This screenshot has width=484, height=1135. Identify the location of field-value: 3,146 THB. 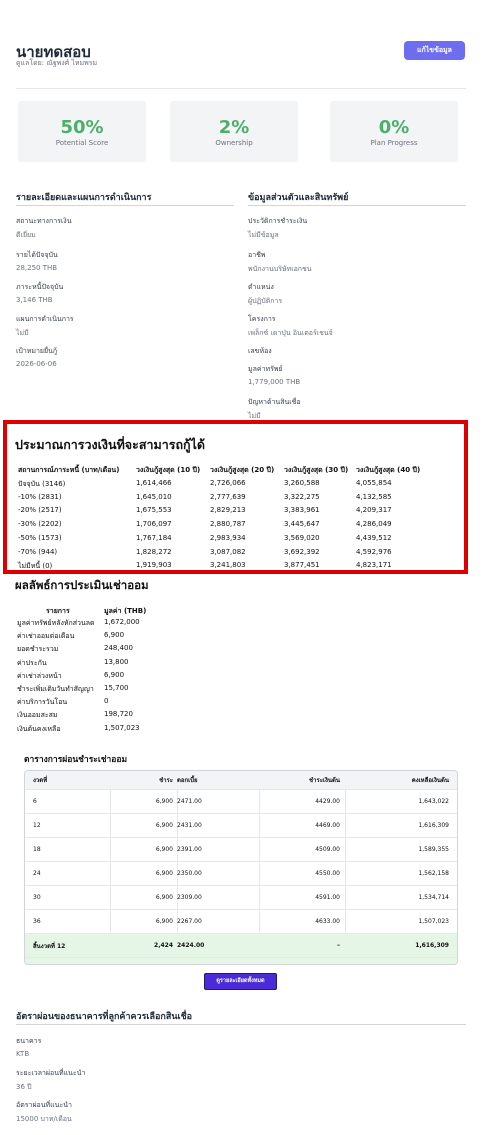
(34, 300).